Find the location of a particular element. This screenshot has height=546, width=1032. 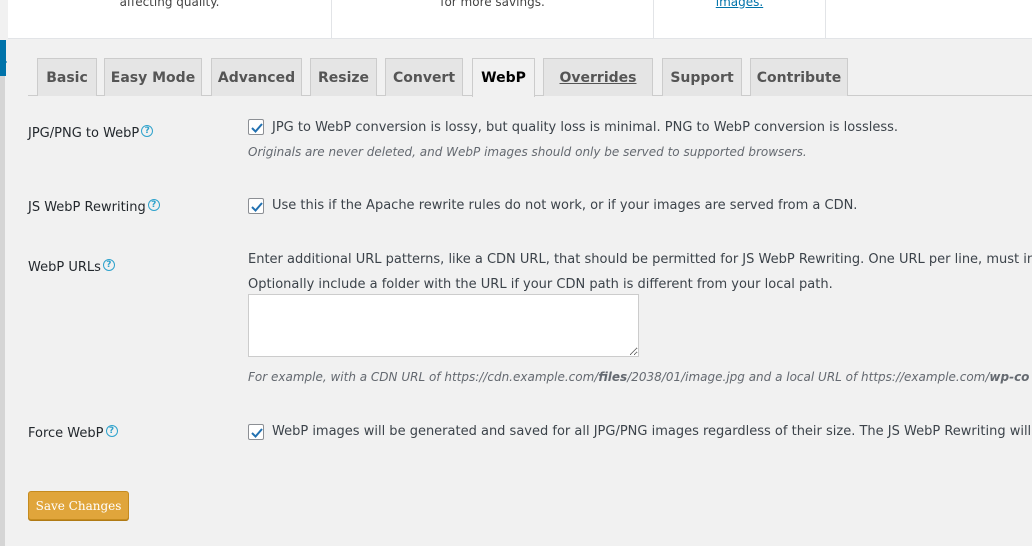

setting-label-text: Force WebP is located at coordinates (66, 433).